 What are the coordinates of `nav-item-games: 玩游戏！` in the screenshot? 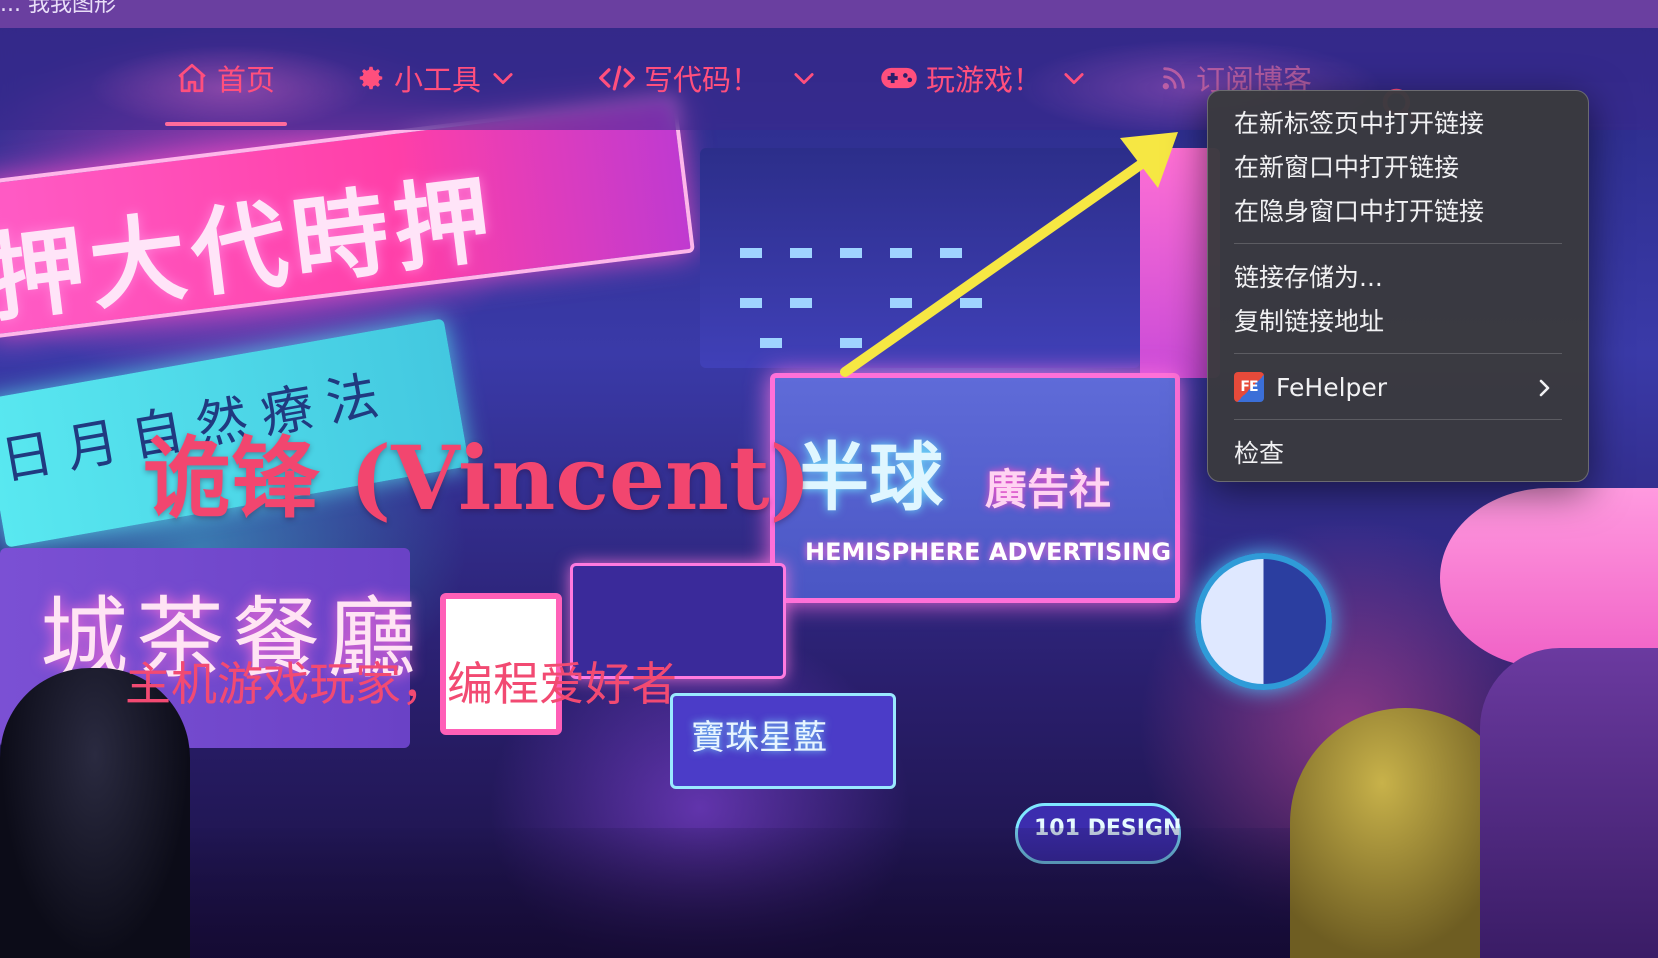 It's located at (984, 78).